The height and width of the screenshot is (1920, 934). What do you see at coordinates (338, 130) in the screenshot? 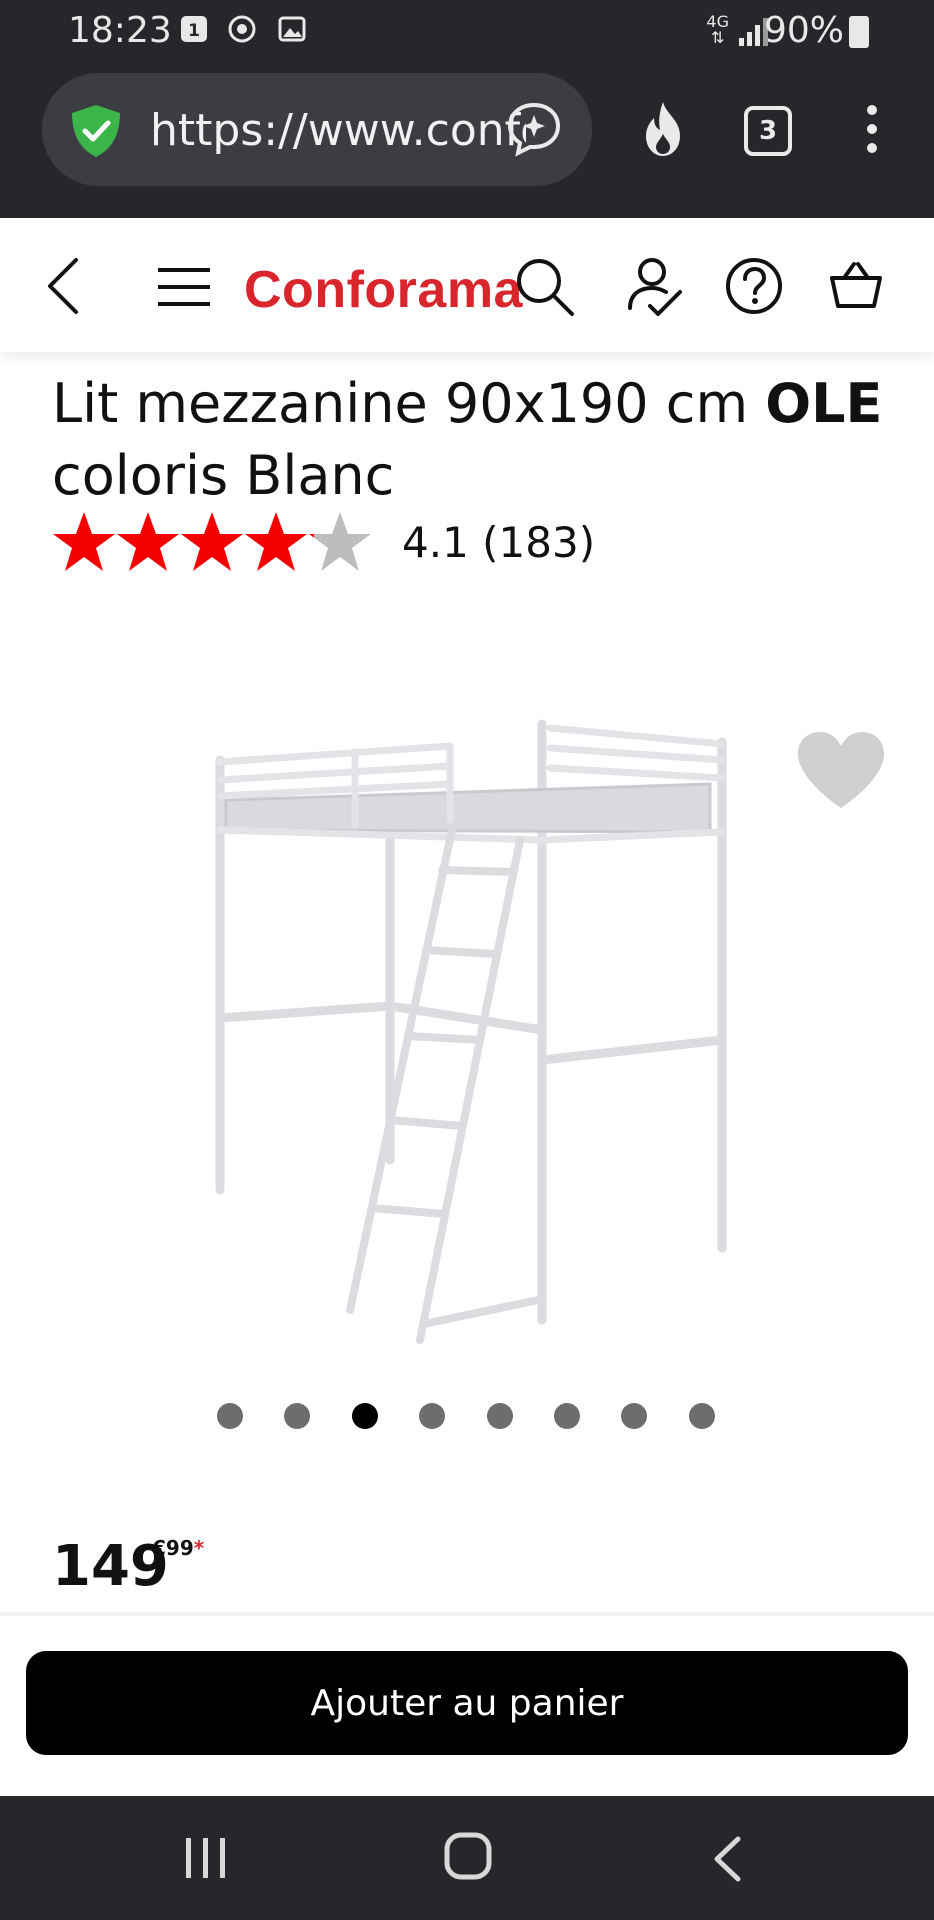
I see `url-text: https://www.conforama.fr` at bounding box center [338, 130].